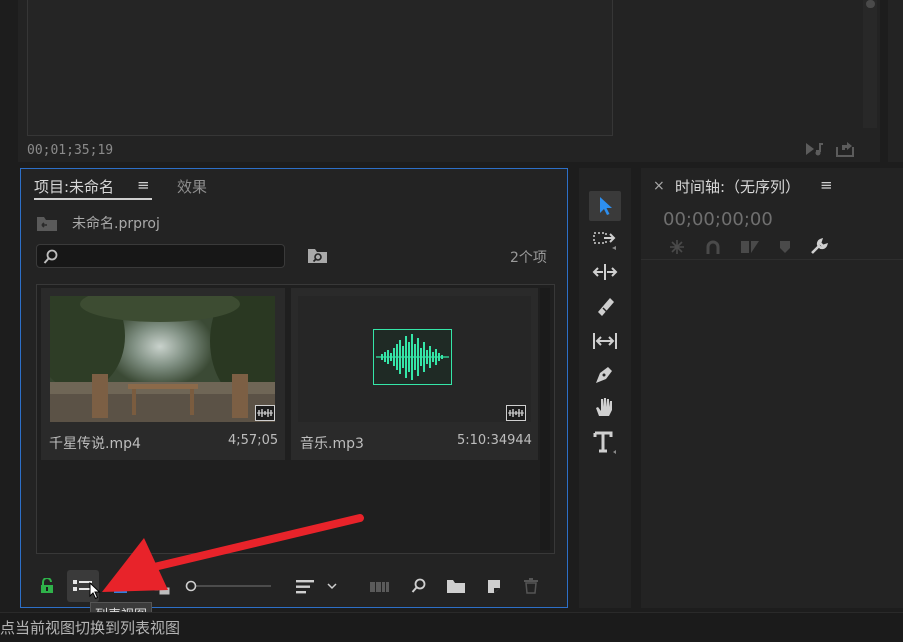 This screenshot has width=903, height=642. Describe the element at coordinates (772, 259) in the screenshot. I see `timeline-divider` at that location.